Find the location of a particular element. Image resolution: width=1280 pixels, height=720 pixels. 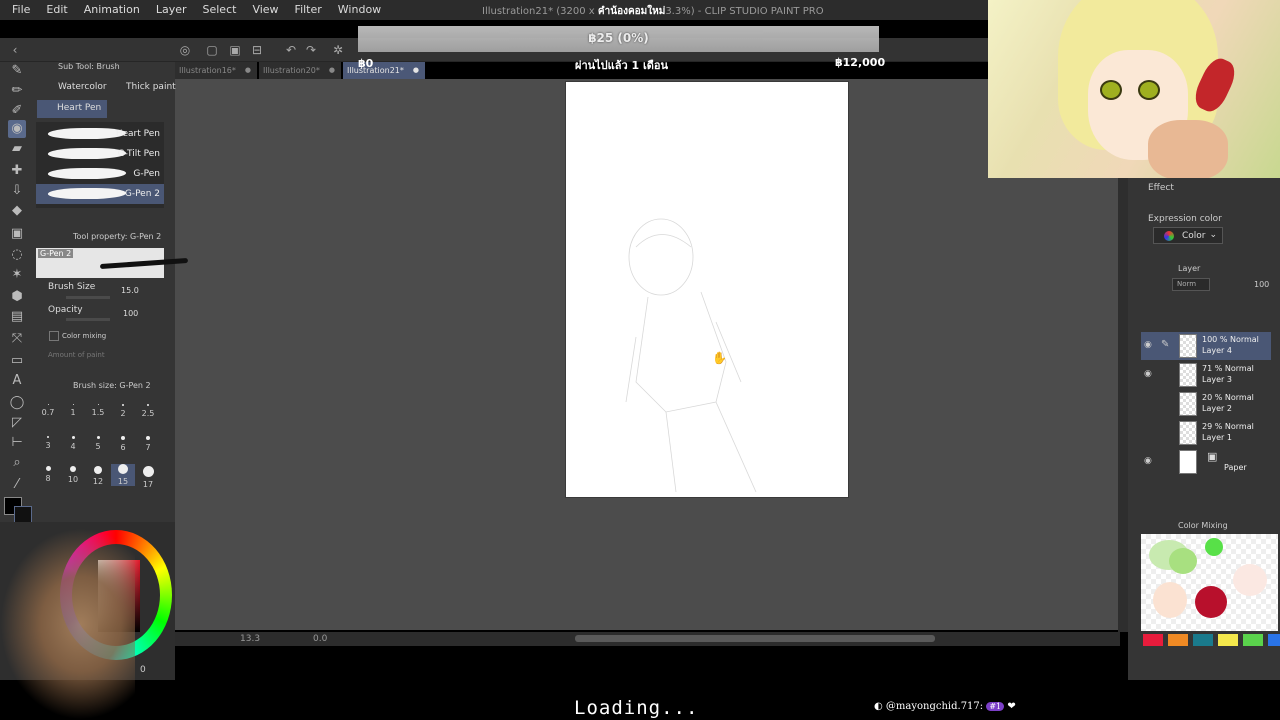

brush-g-tilt-pen: G-Tilt Pen is located at coordinates (100, 154).